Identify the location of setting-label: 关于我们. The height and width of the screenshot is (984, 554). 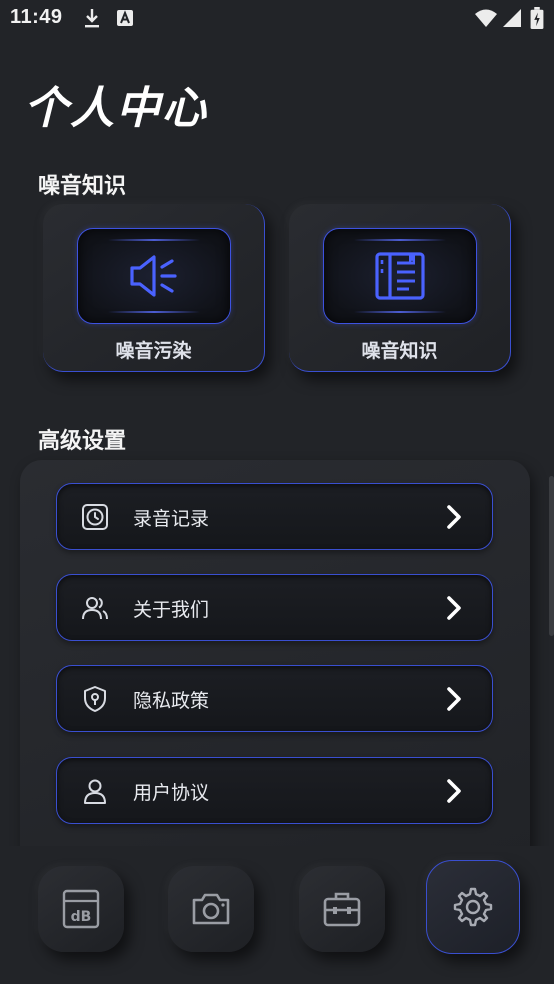
(171, 610).